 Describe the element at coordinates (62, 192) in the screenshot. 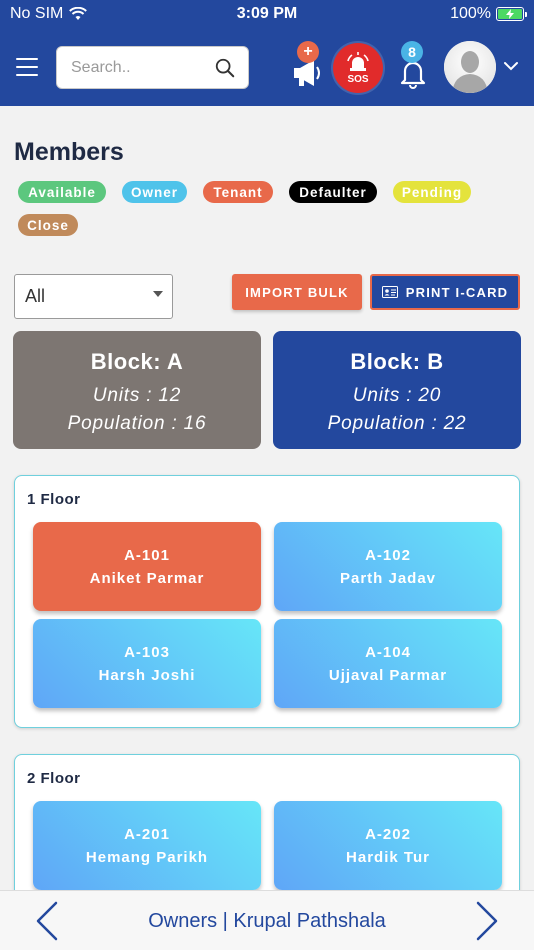

I see `legend-available: Available` at that location.